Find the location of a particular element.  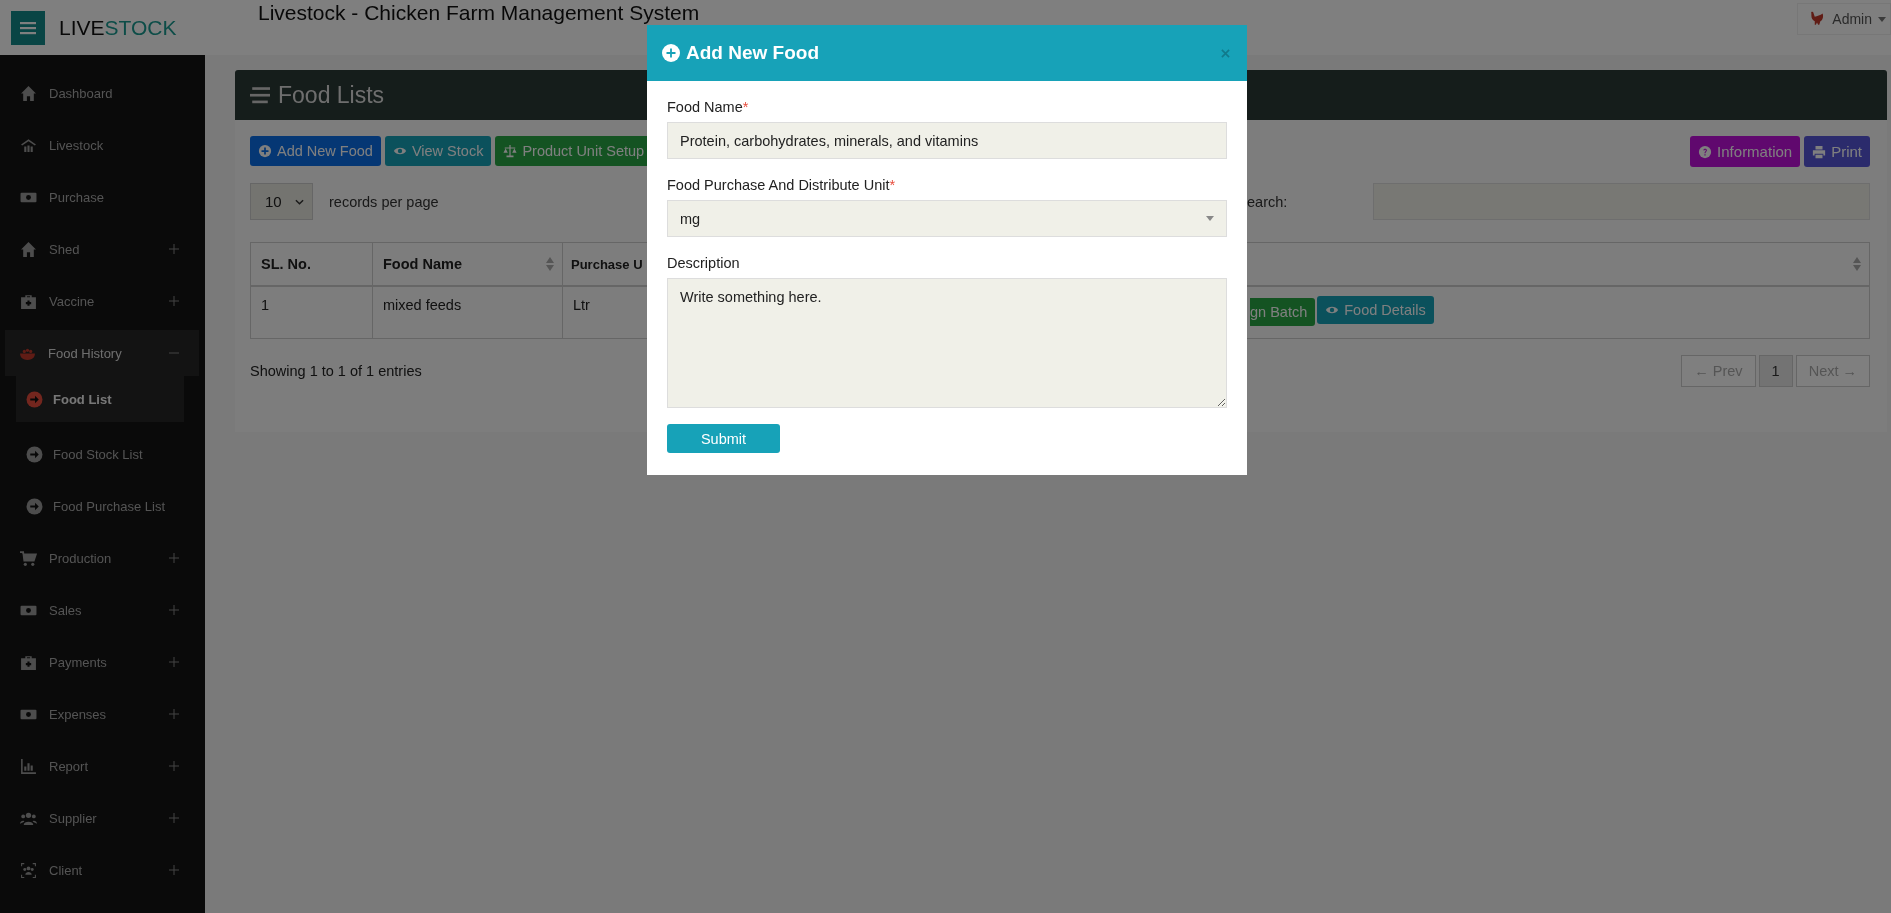

sidebar-item: Expenses is located at coordinates (102, 714).